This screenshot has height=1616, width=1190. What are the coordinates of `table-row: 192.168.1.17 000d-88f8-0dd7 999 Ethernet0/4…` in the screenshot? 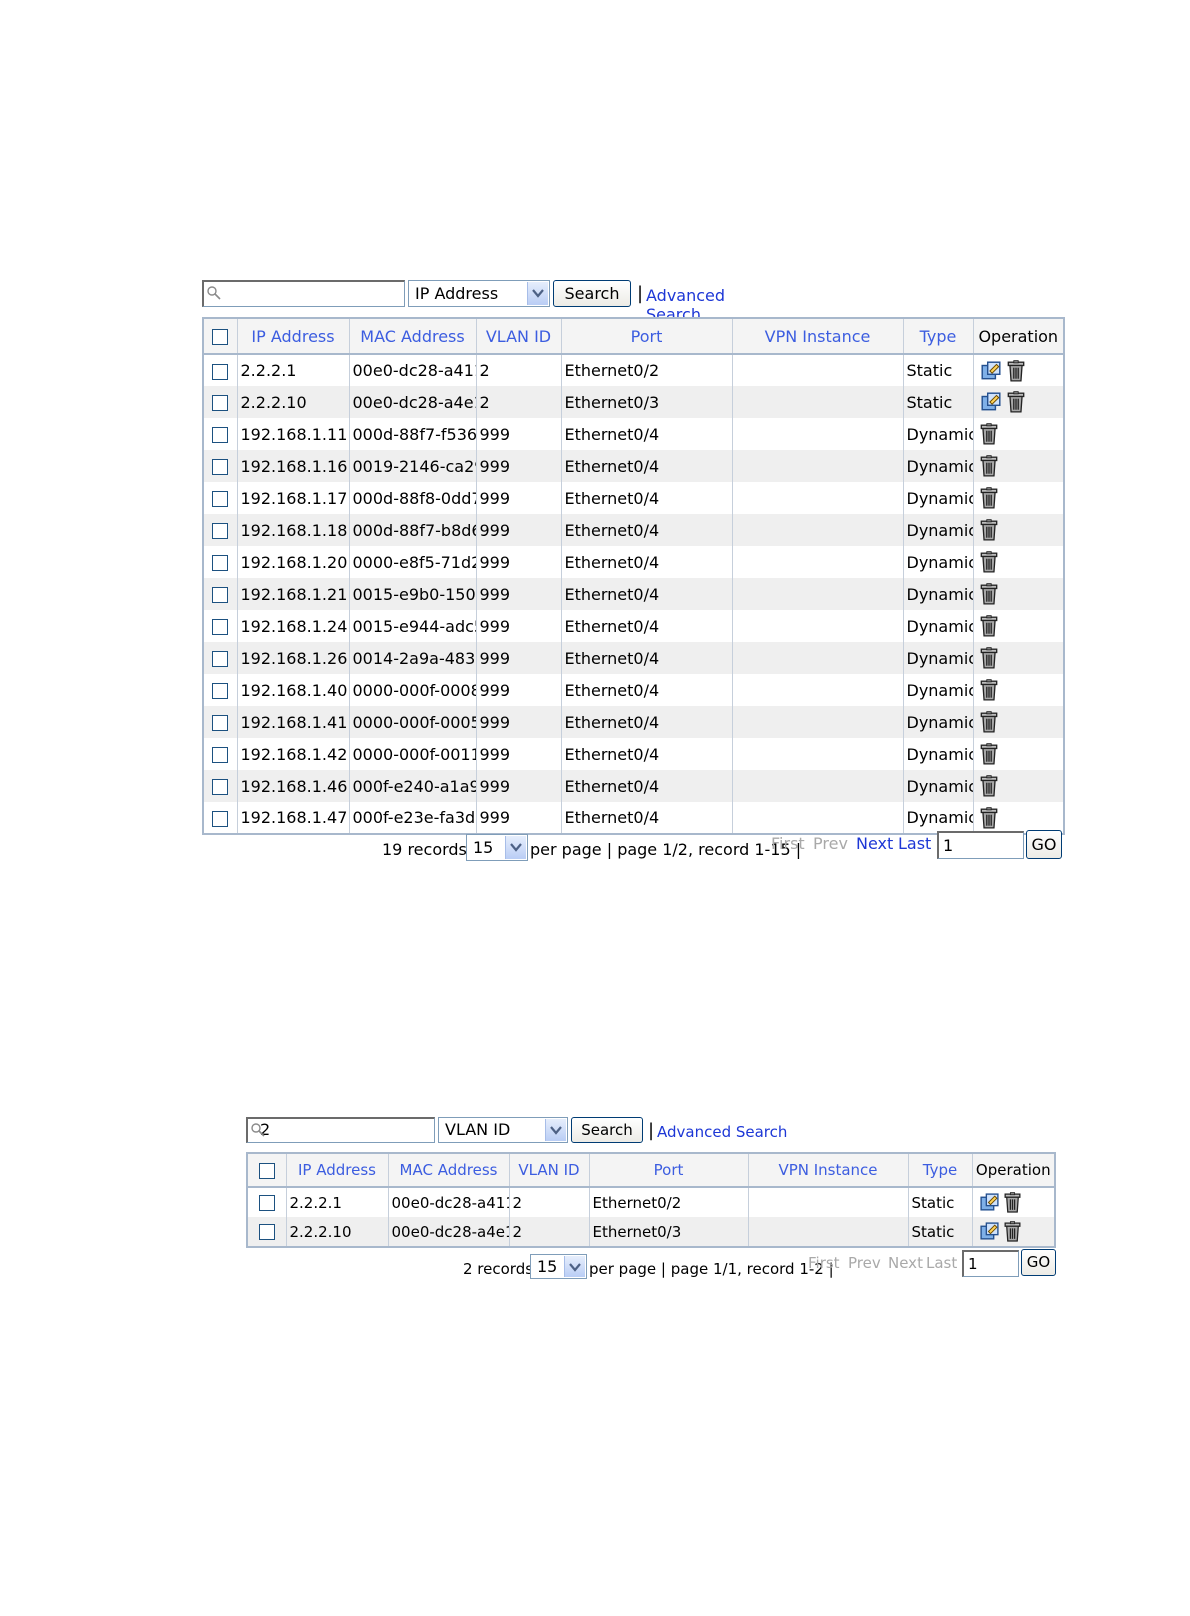 It's located at (633, 498).